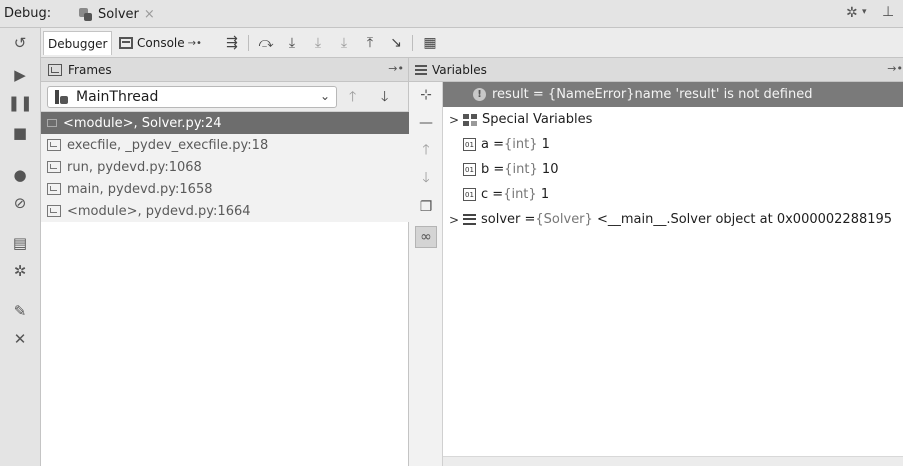  I want to click on frames-icon, so click(55, 69).